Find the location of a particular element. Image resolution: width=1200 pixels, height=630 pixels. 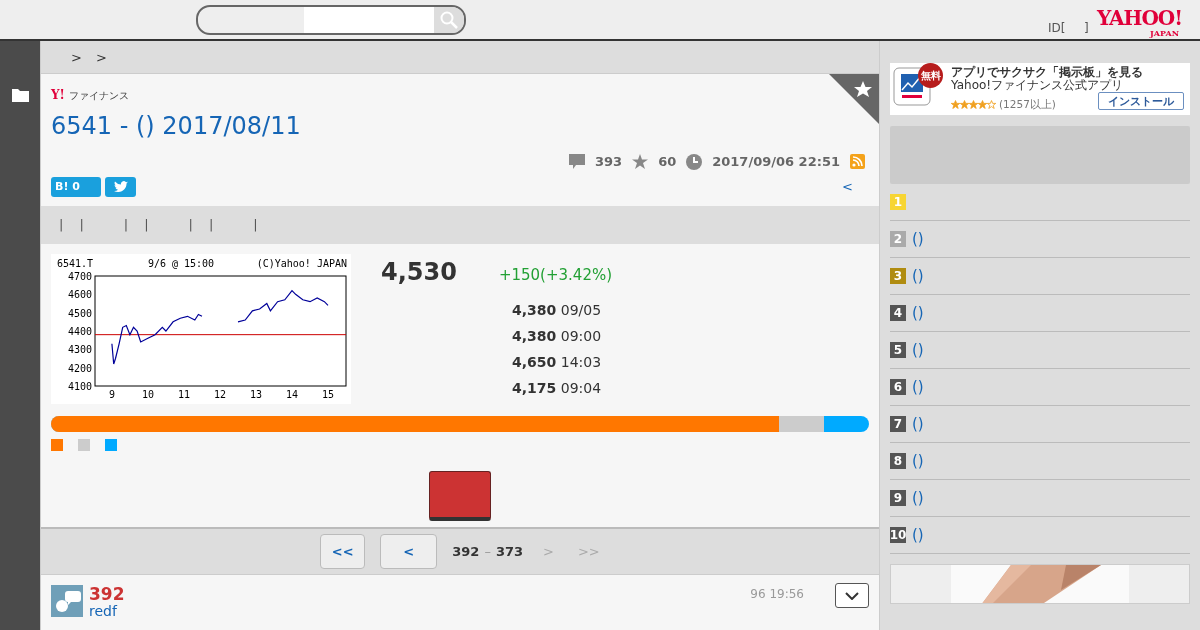

rank-number: 2 is located at coordinates (898, 239).